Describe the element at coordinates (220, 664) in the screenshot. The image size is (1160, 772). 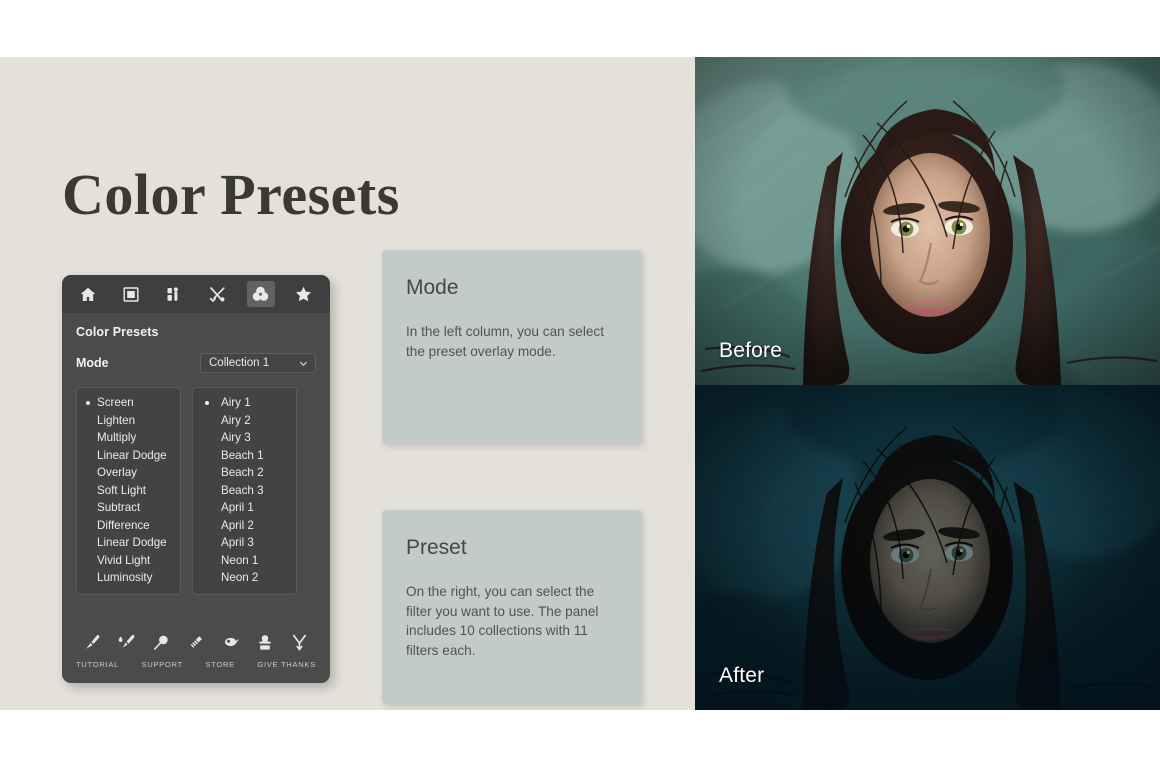
I see `footer-label: STORE` at that location.